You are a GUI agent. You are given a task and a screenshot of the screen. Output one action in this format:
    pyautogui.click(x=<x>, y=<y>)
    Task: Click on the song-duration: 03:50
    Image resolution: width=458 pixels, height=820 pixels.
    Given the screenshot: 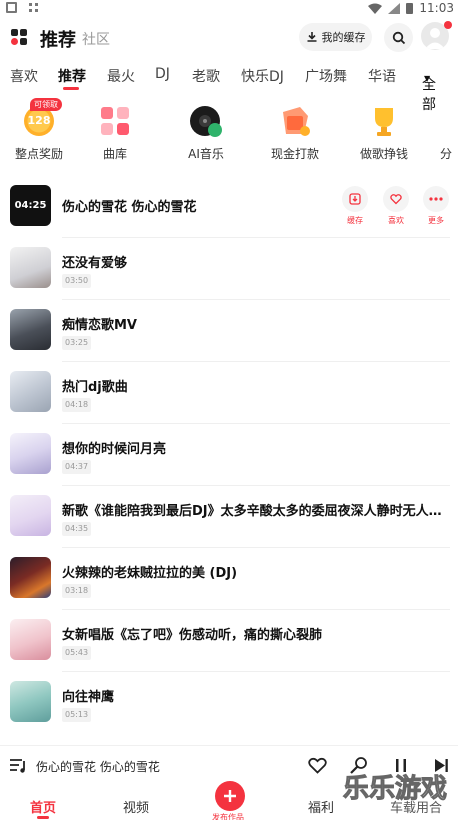 What is the action you would take?
    pyautogui.click(x=77, y=281)
    